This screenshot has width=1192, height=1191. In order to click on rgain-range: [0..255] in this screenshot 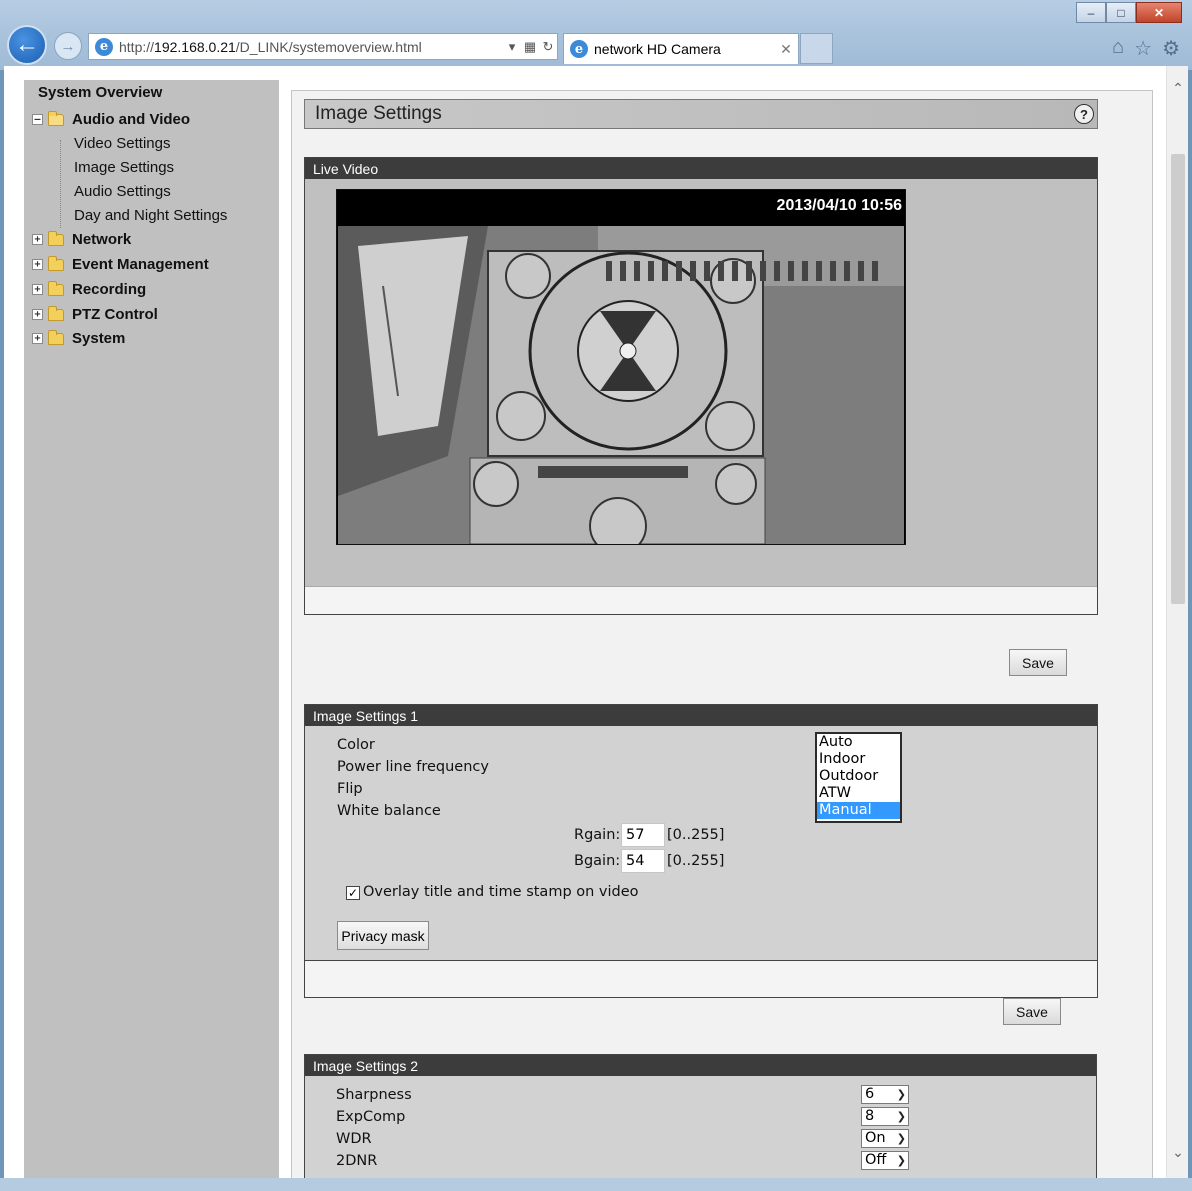, I will do `click(696, 835)`.